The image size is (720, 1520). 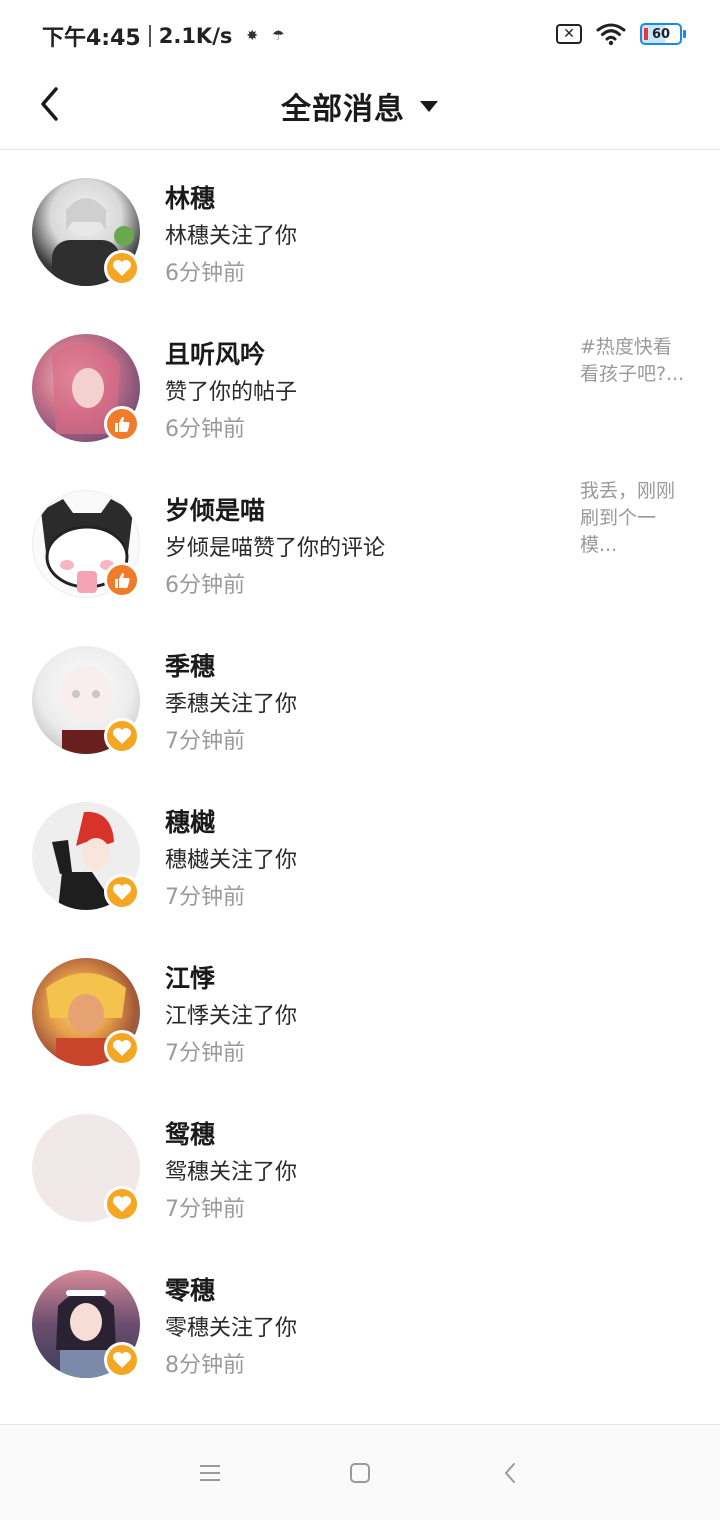 I want to click on battery-level: 60, so click(x=661, y=34).